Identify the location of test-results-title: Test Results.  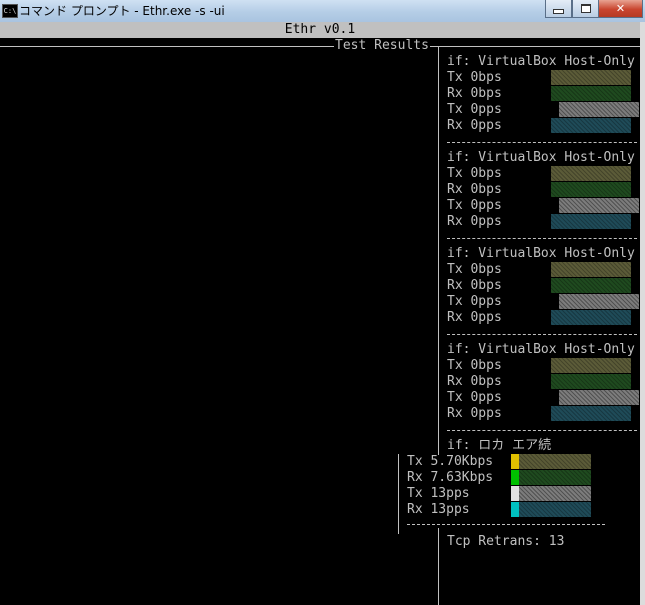
(382, 46).